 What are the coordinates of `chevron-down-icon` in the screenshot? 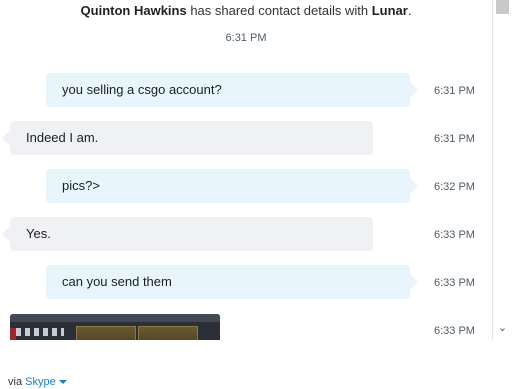 It's located at (62, 382).